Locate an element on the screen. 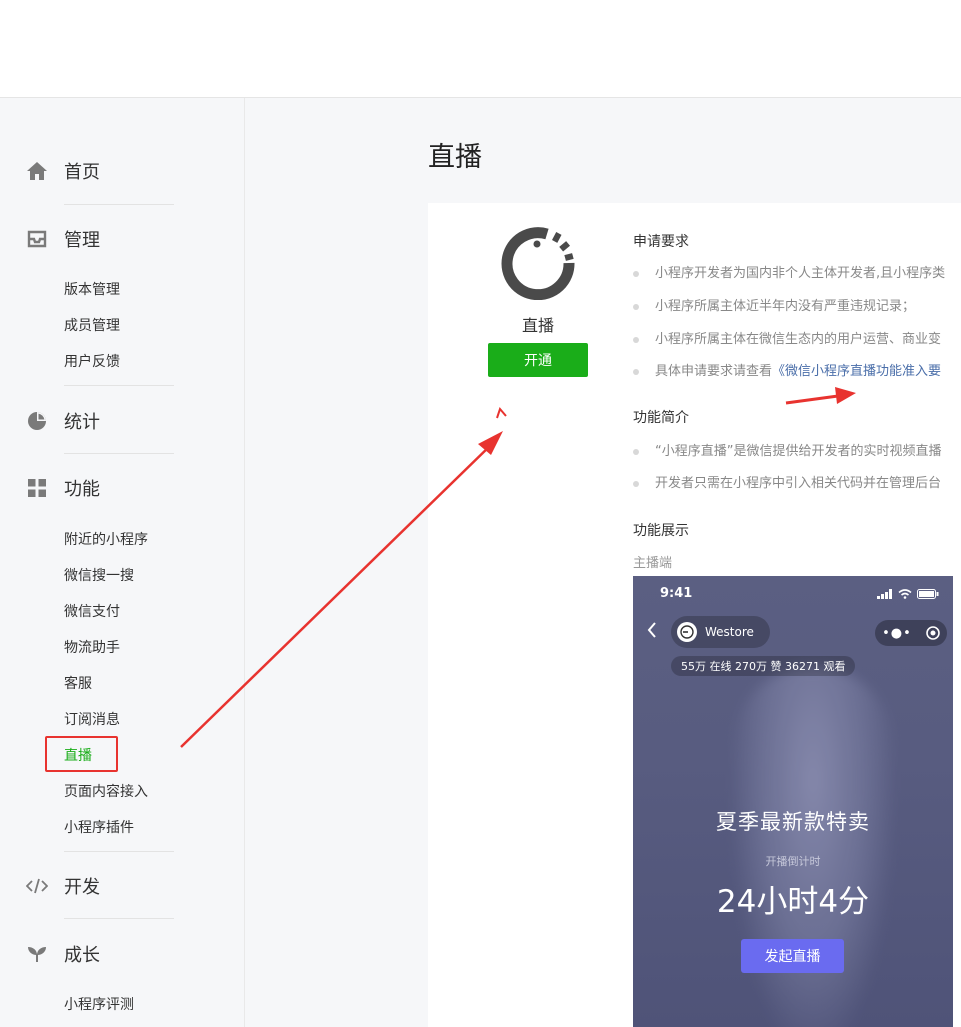 The width and height of the screenshot is (961, 1027). requirement-link-item: 具体申请要求请查看《微信小程序直播功能准入要 is located at coordinates (787, 369).